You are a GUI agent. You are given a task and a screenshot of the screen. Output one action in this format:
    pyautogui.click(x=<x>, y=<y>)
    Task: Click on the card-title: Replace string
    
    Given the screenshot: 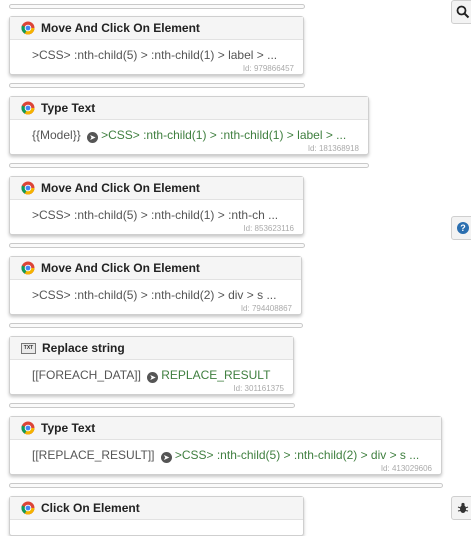 What is the action you would take?
    pyautogui.click(x=83, y=348)
    